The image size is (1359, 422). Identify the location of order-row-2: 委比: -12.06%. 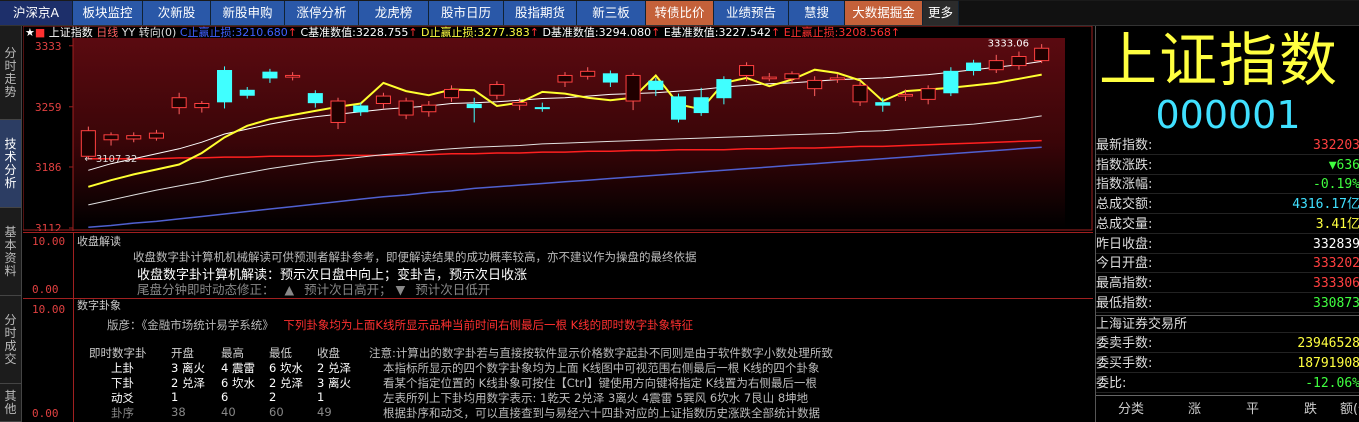
(1227, 384).